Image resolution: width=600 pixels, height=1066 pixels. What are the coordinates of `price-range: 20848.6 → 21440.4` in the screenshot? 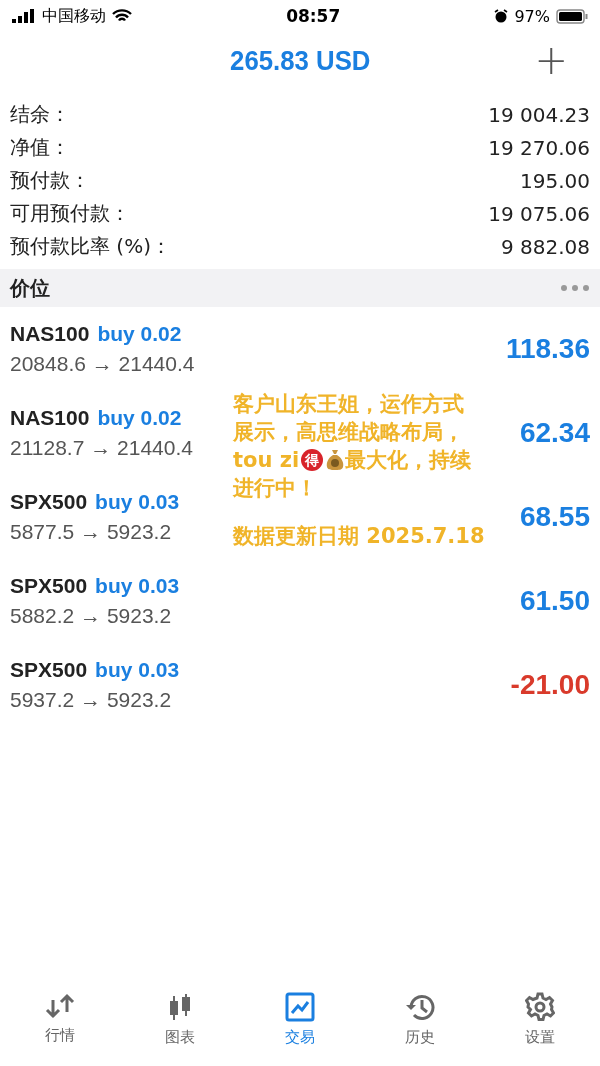 It's located at (102, 364).